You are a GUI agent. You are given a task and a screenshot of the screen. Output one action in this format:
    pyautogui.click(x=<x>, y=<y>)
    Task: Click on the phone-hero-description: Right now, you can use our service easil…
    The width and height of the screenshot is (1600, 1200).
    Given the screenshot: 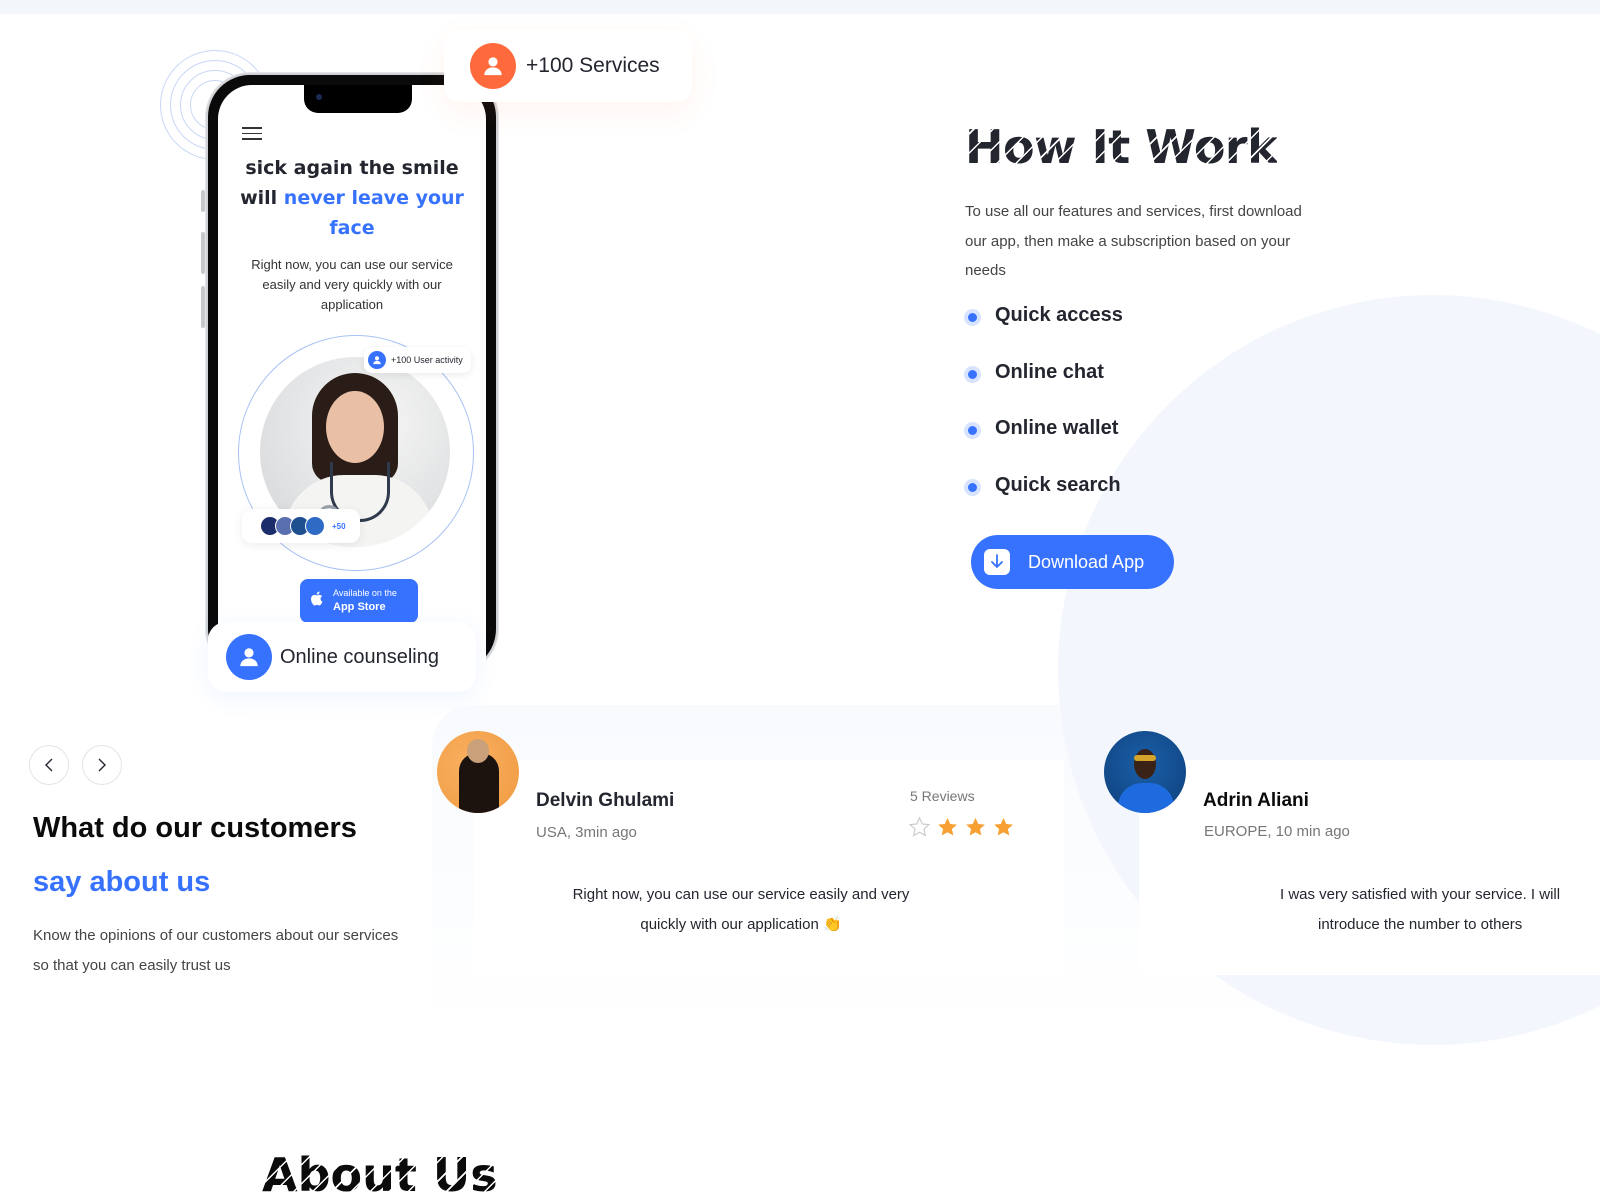 What is the action you would take?
    pyautogui.click(x=352, y=284)
    